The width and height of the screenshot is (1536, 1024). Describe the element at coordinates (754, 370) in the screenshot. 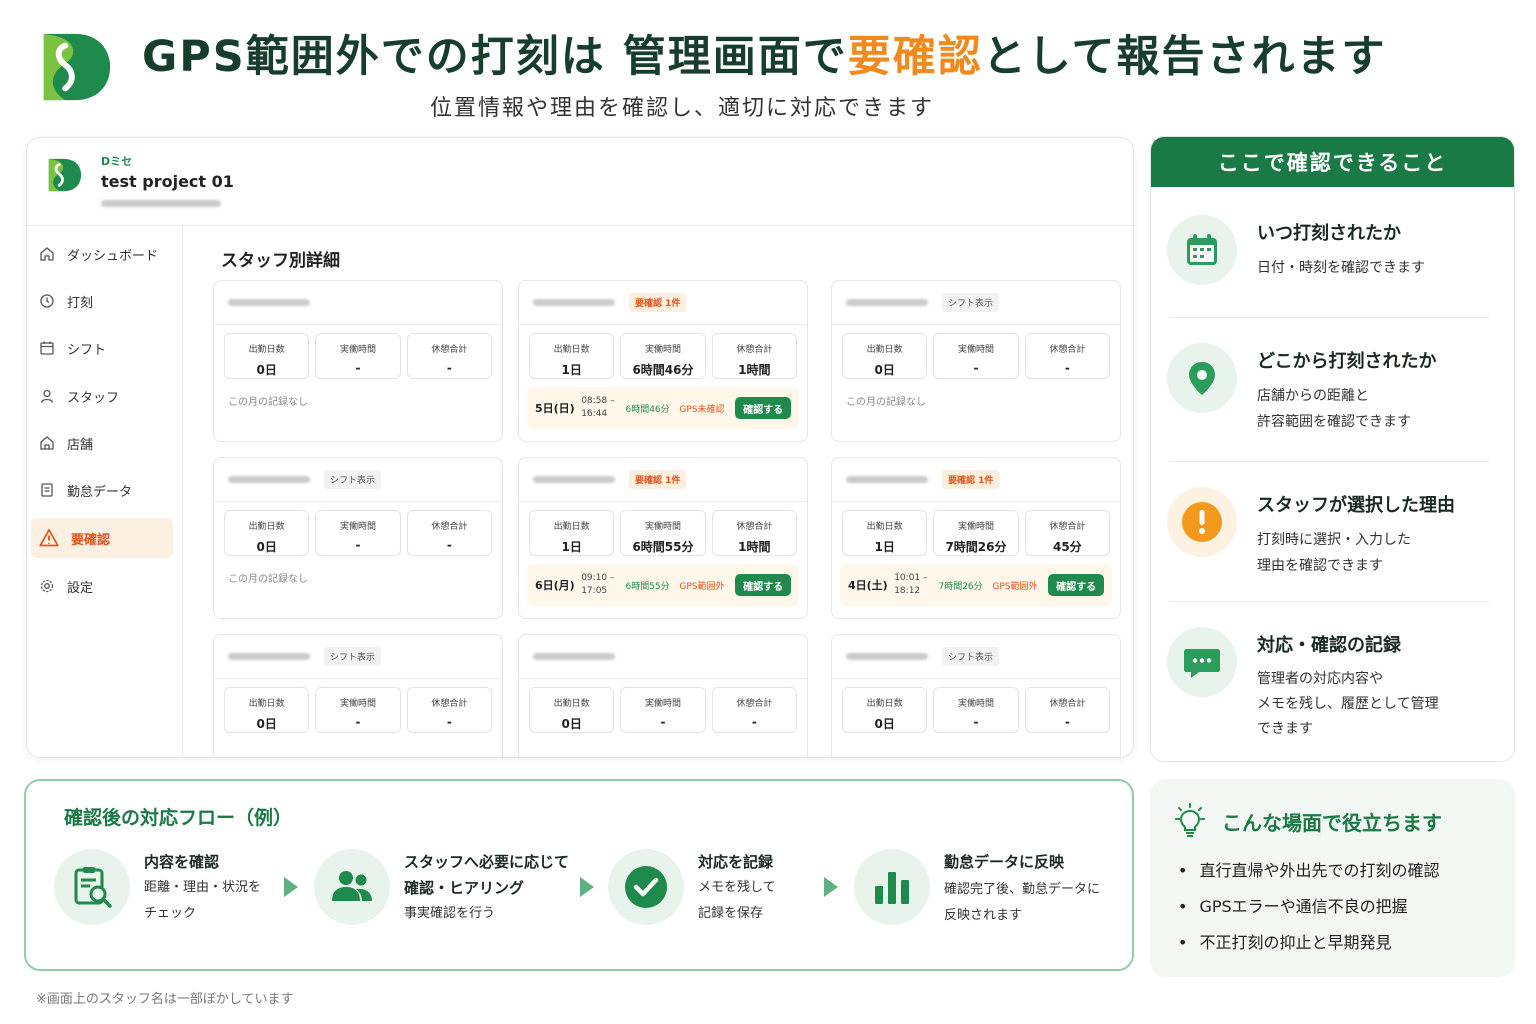

I see `stat-value: 1時間` at that location.